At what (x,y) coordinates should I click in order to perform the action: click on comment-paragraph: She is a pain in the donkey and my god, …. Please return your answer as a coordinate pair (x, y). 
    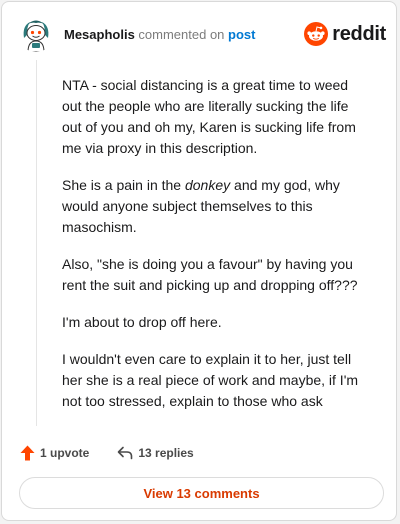
    Looking at the image, I should click on (222, 206).